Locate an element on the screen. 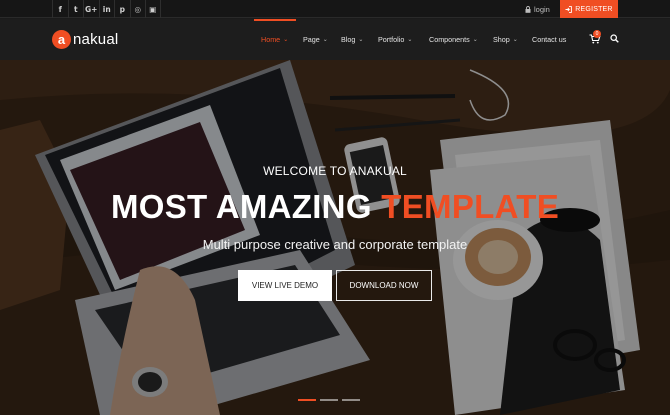 Image resolution: width=670 pixels, height=415 pixels. nav-item-shop: Shop ⌄ is located at coordinates (505, 39).